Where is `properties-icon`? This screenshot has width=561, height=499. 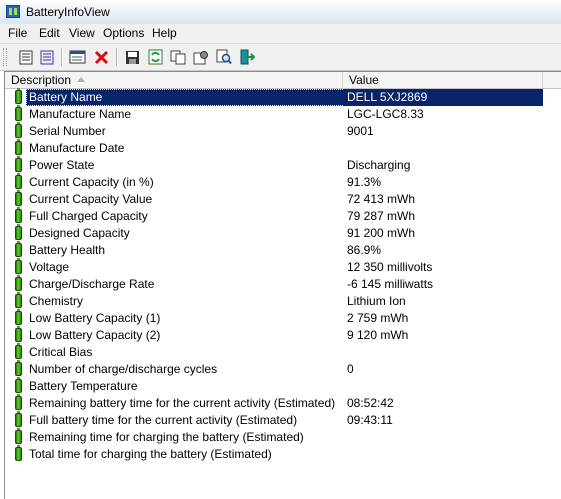
properties-icon is located at coordinates (26, 57).